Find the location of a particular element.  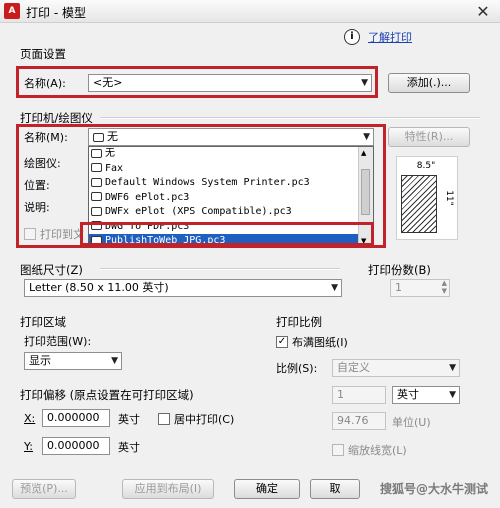

center-plot-checkbox is located at coordinates (164, 419).